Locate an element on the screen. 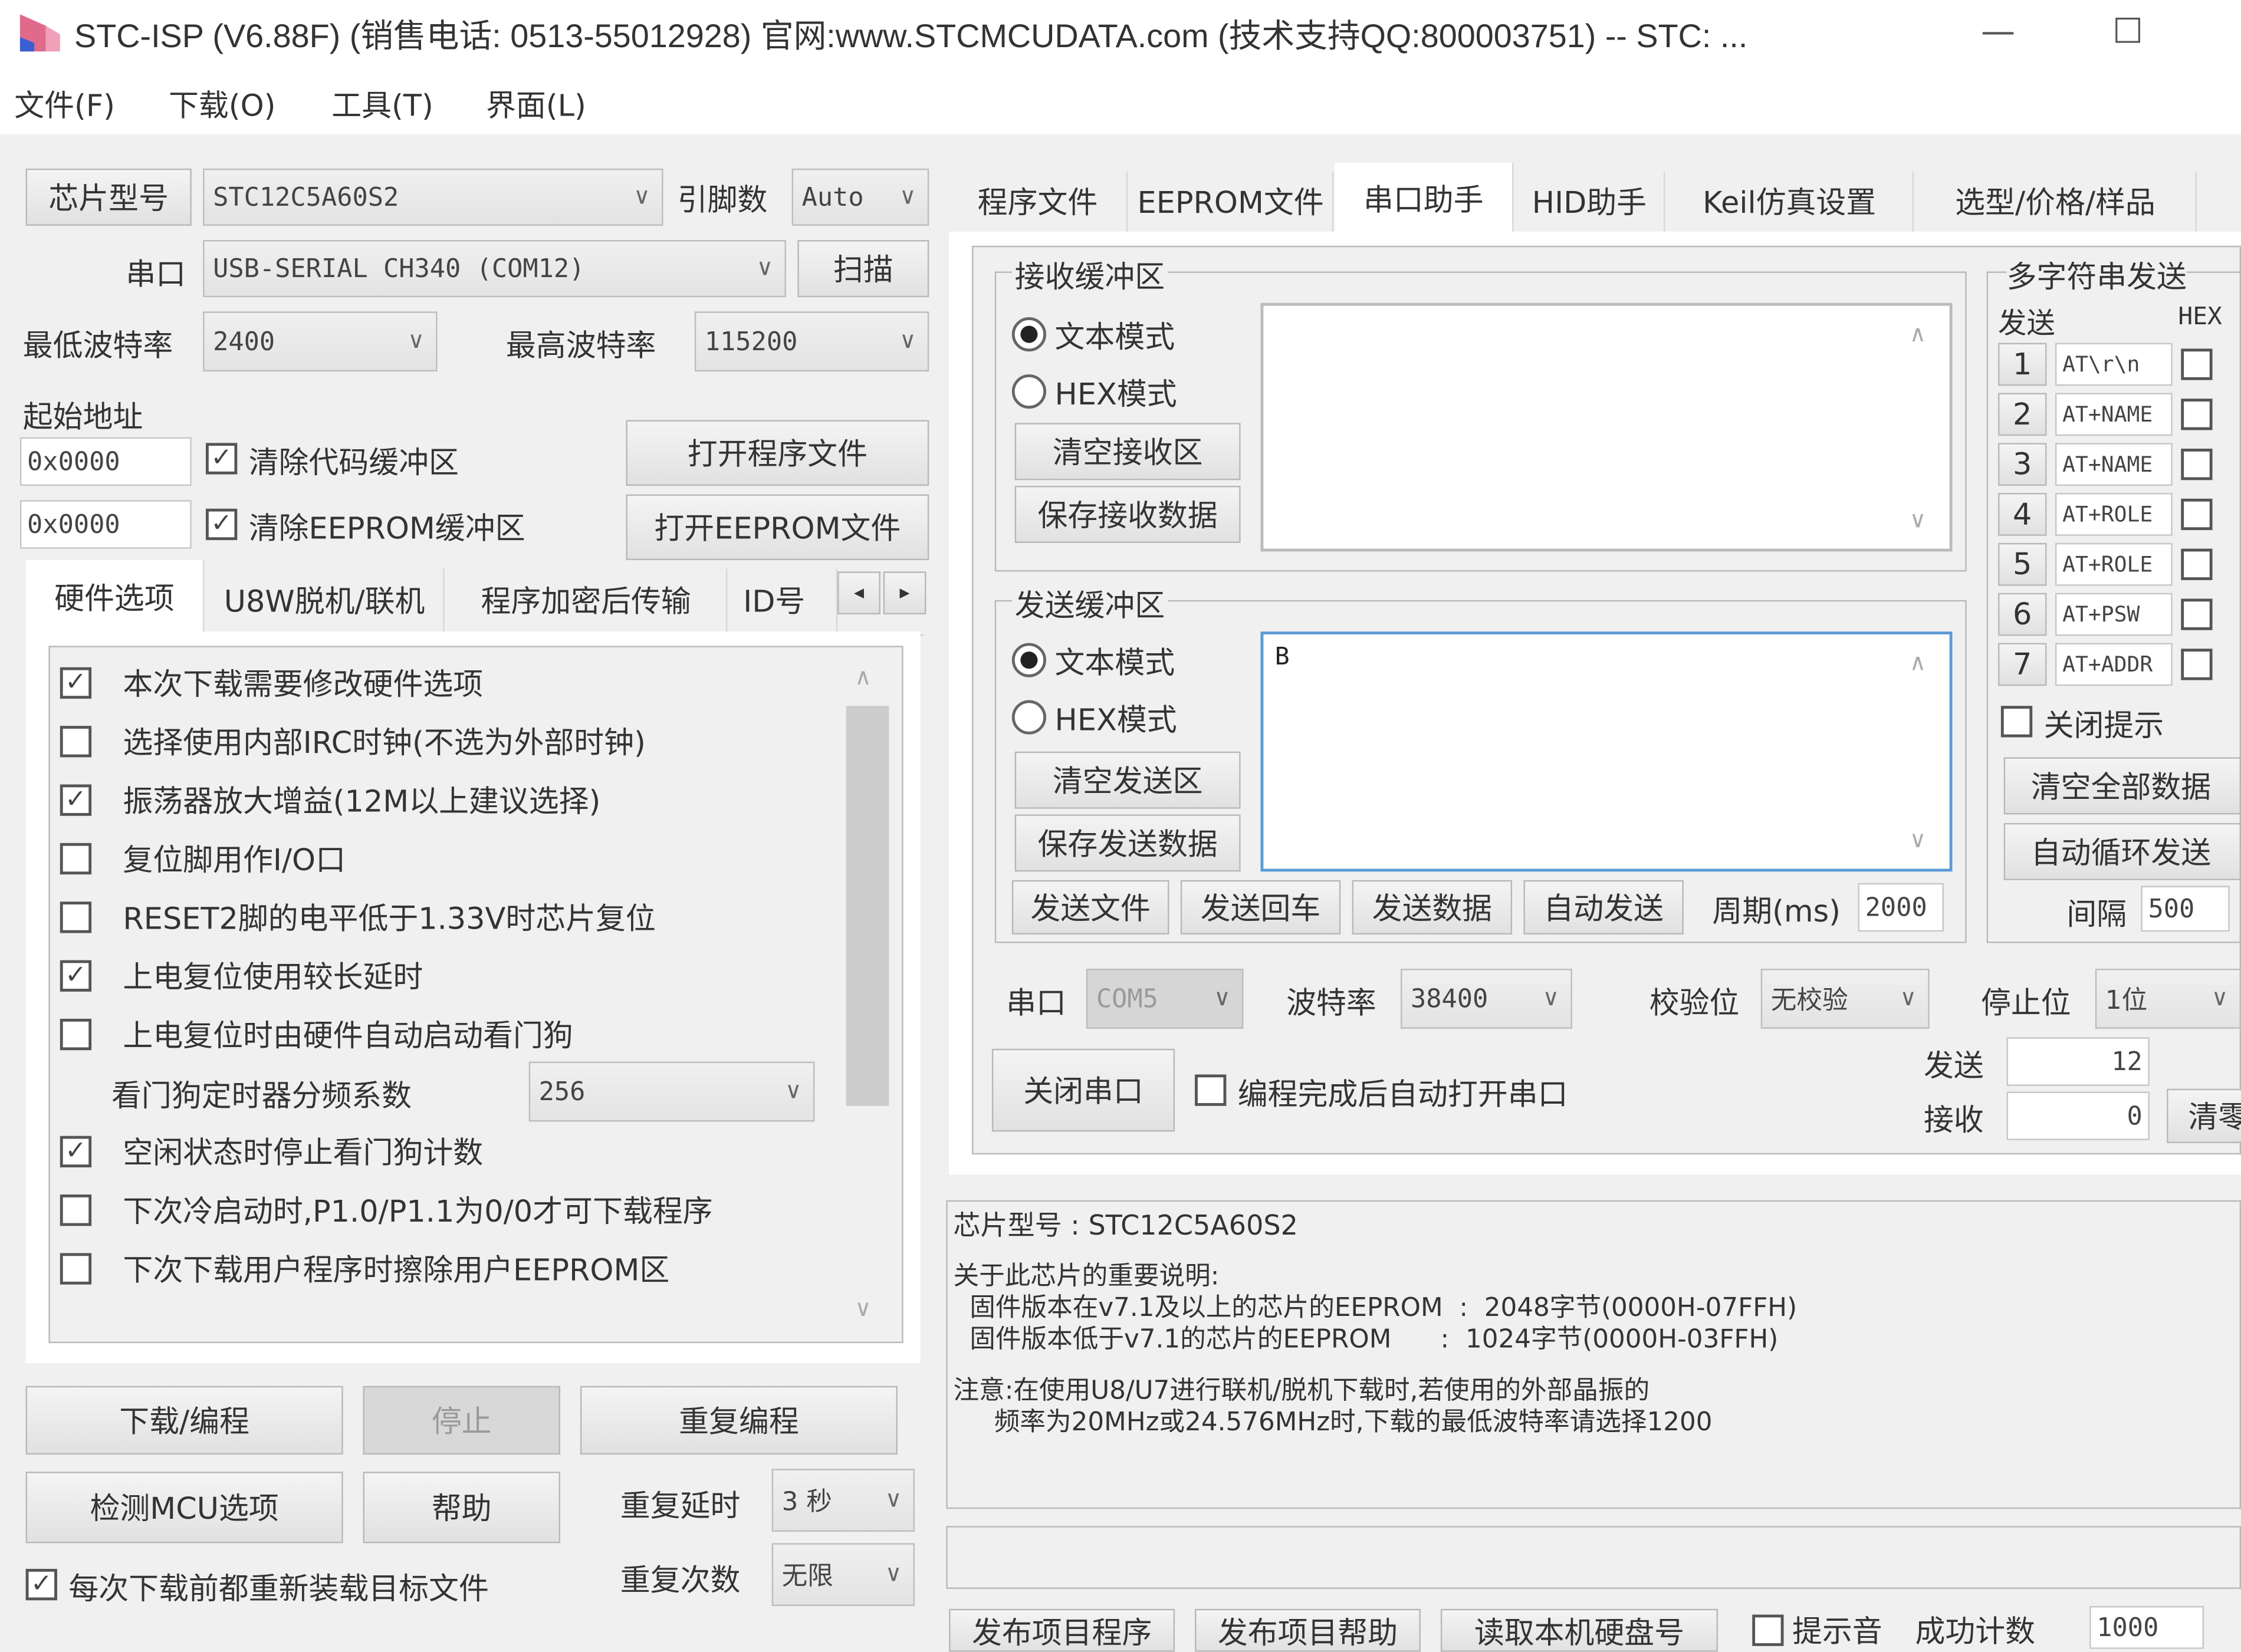  period-input: 2000 is located at coordinates (1901, 908).